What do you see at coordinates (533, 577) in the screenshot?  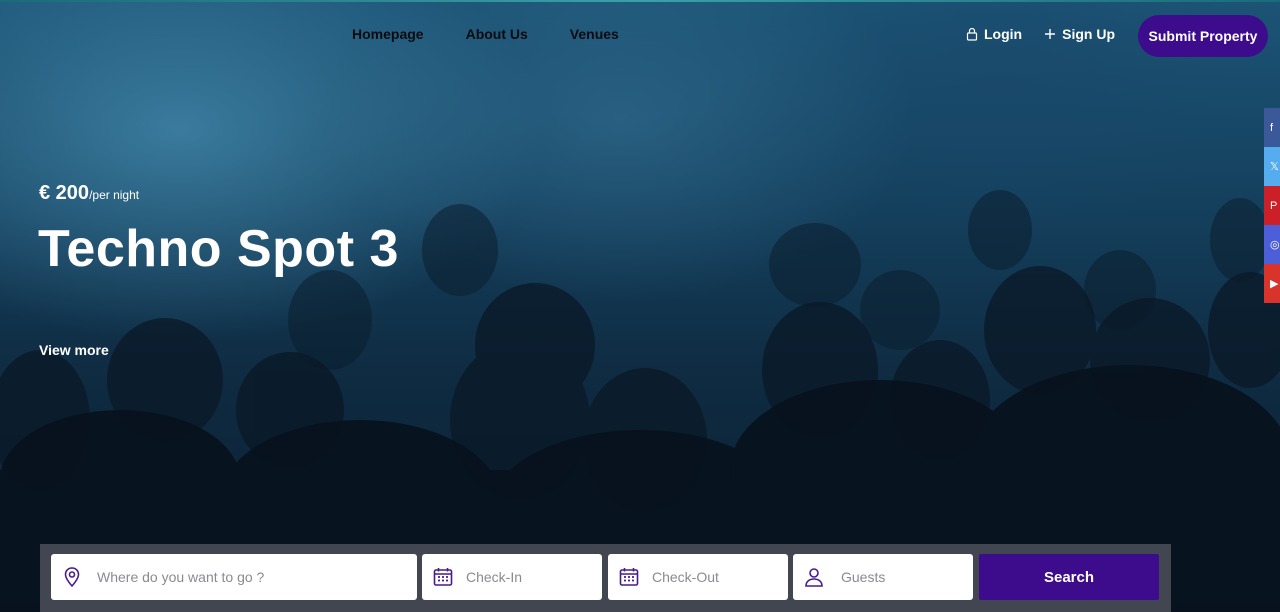 I see `checkin-input` at bounding box center [533, 577].